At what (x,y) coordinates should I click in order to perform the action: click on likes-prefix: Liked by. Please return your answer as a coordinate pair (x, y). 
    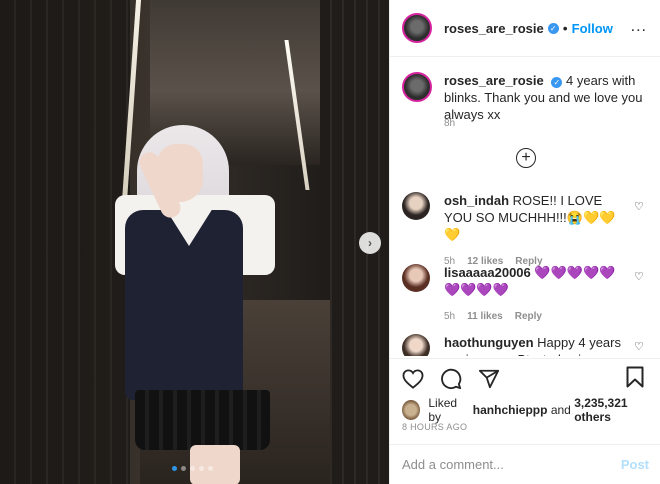
    Looking at the image, I should click on (443, 410).